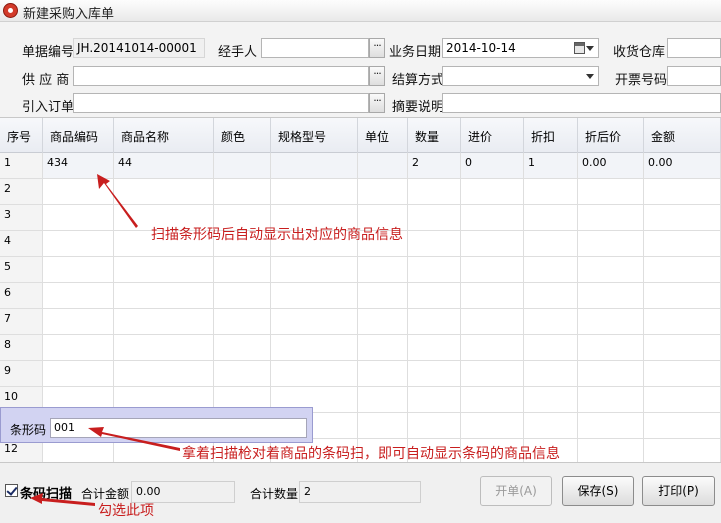 Image resolution: width=721 pixels, height=523 pixels. I want to click on column-header-color: 颜色, so click(242, 135).